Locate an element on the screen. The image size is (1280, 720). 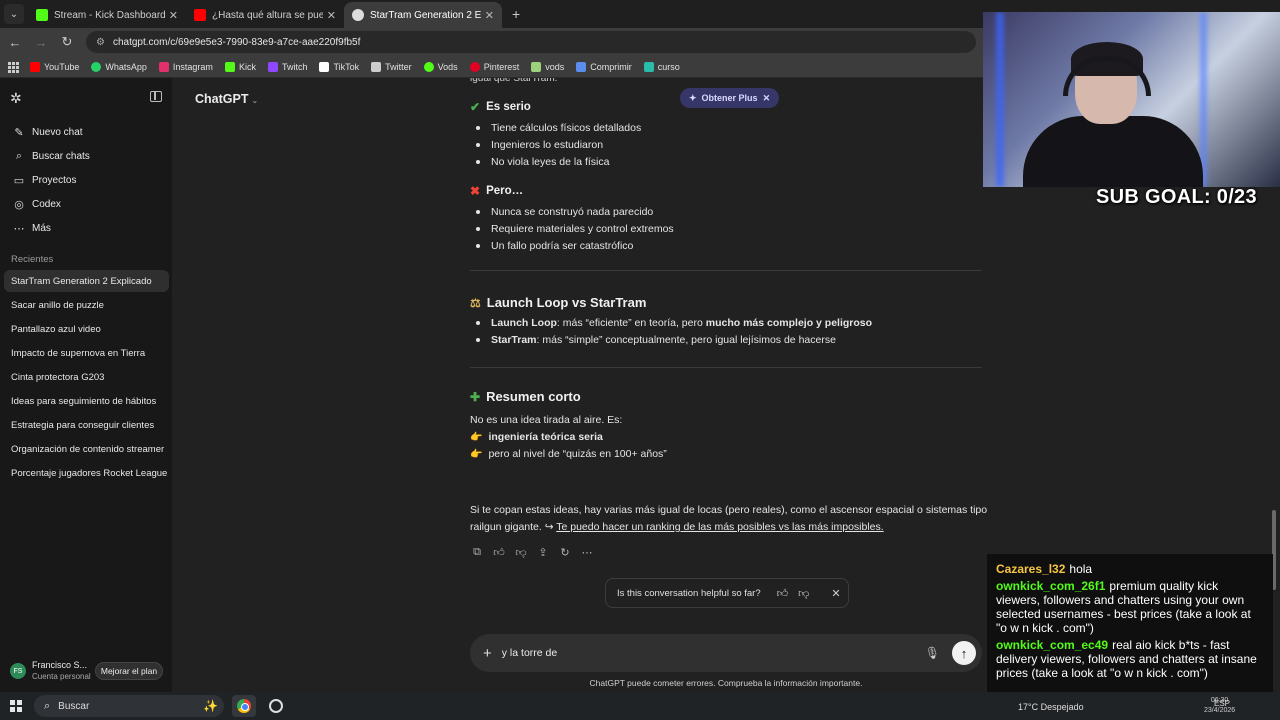
avatar: FS is located at coordinates (18, 671).